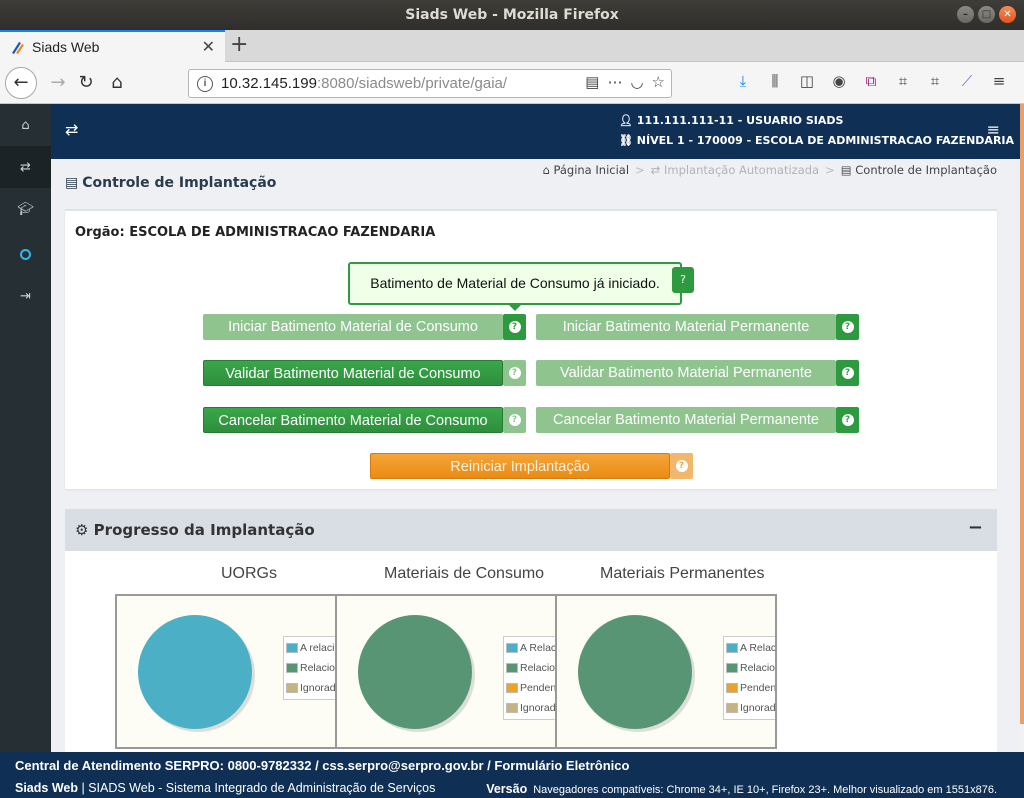 The width and height of the screenshot is (1024, 798). What do you see at coordinates (464, 573) in the screenshot?
I see `chart-title: Materiais de Consumo` at bounding box center [464, 573].